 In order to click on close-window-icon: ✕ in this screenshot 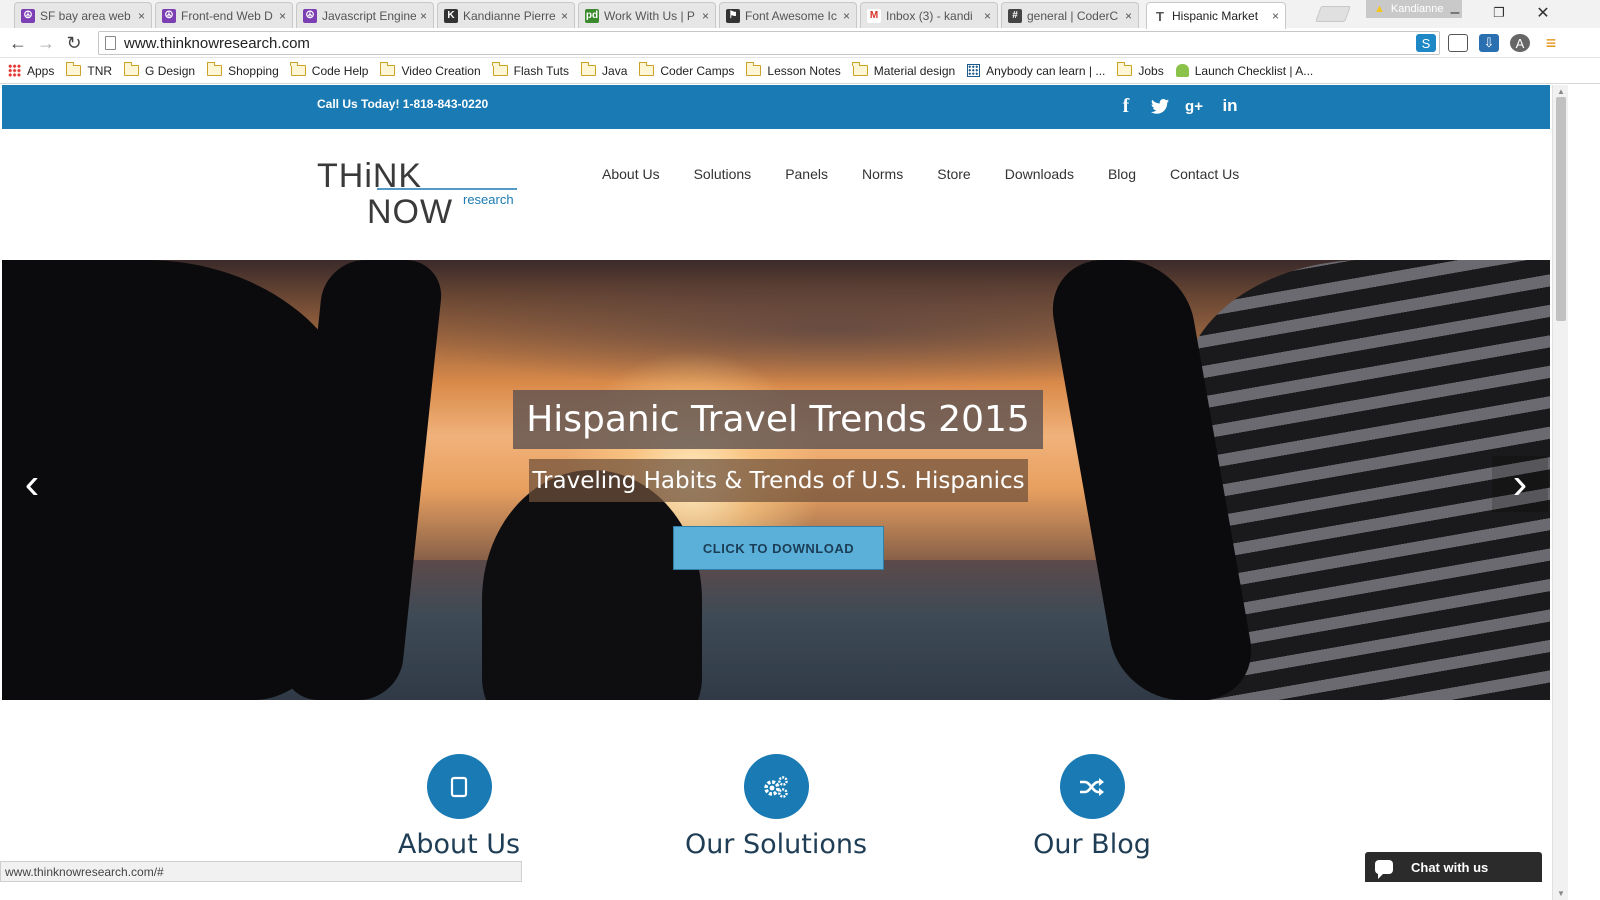, I will do `click(1543, 13)`.